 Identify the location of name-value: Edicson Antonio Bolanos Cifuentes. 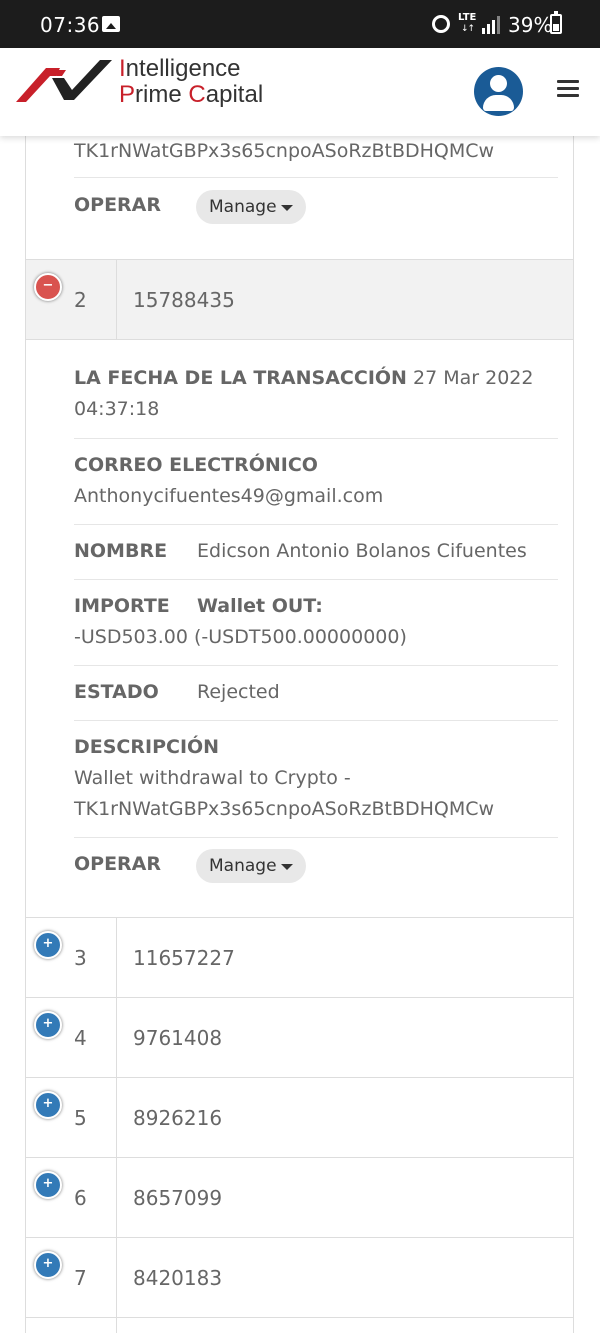
(362, 551).